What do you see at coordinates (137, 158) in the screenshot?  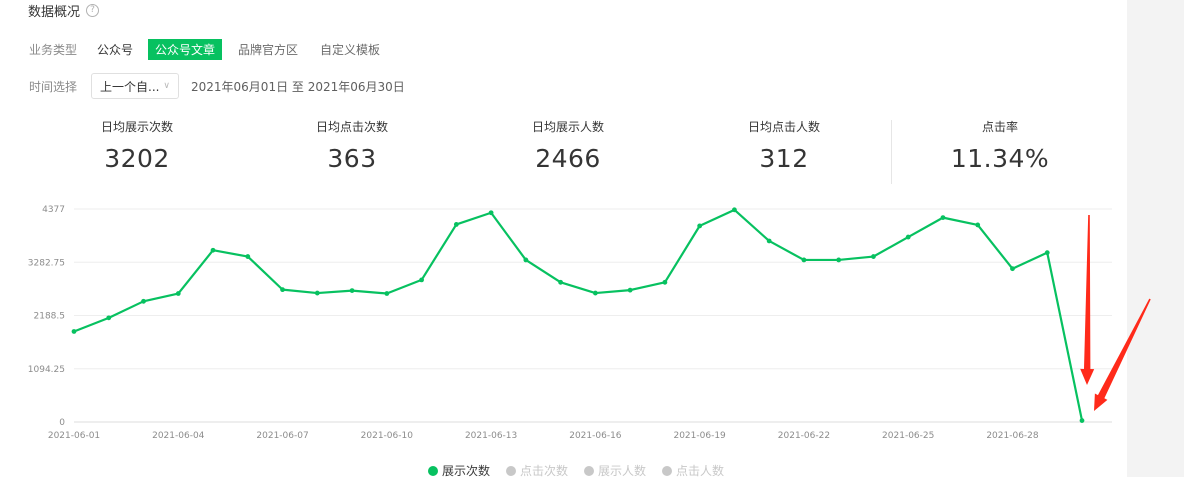 I see `stat-value: 3202` at bounding box center [137, 158].